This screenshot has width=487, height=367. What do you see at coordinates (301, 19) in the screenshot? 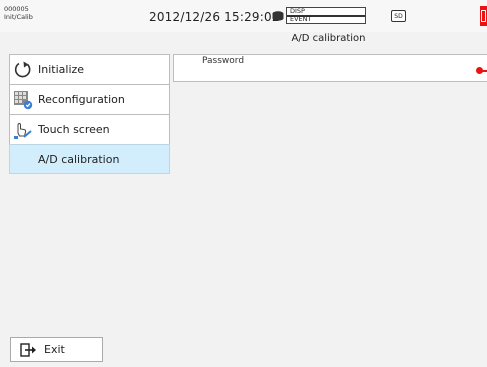
I see `event-label: EVENT` at bounding box center [301, 19].